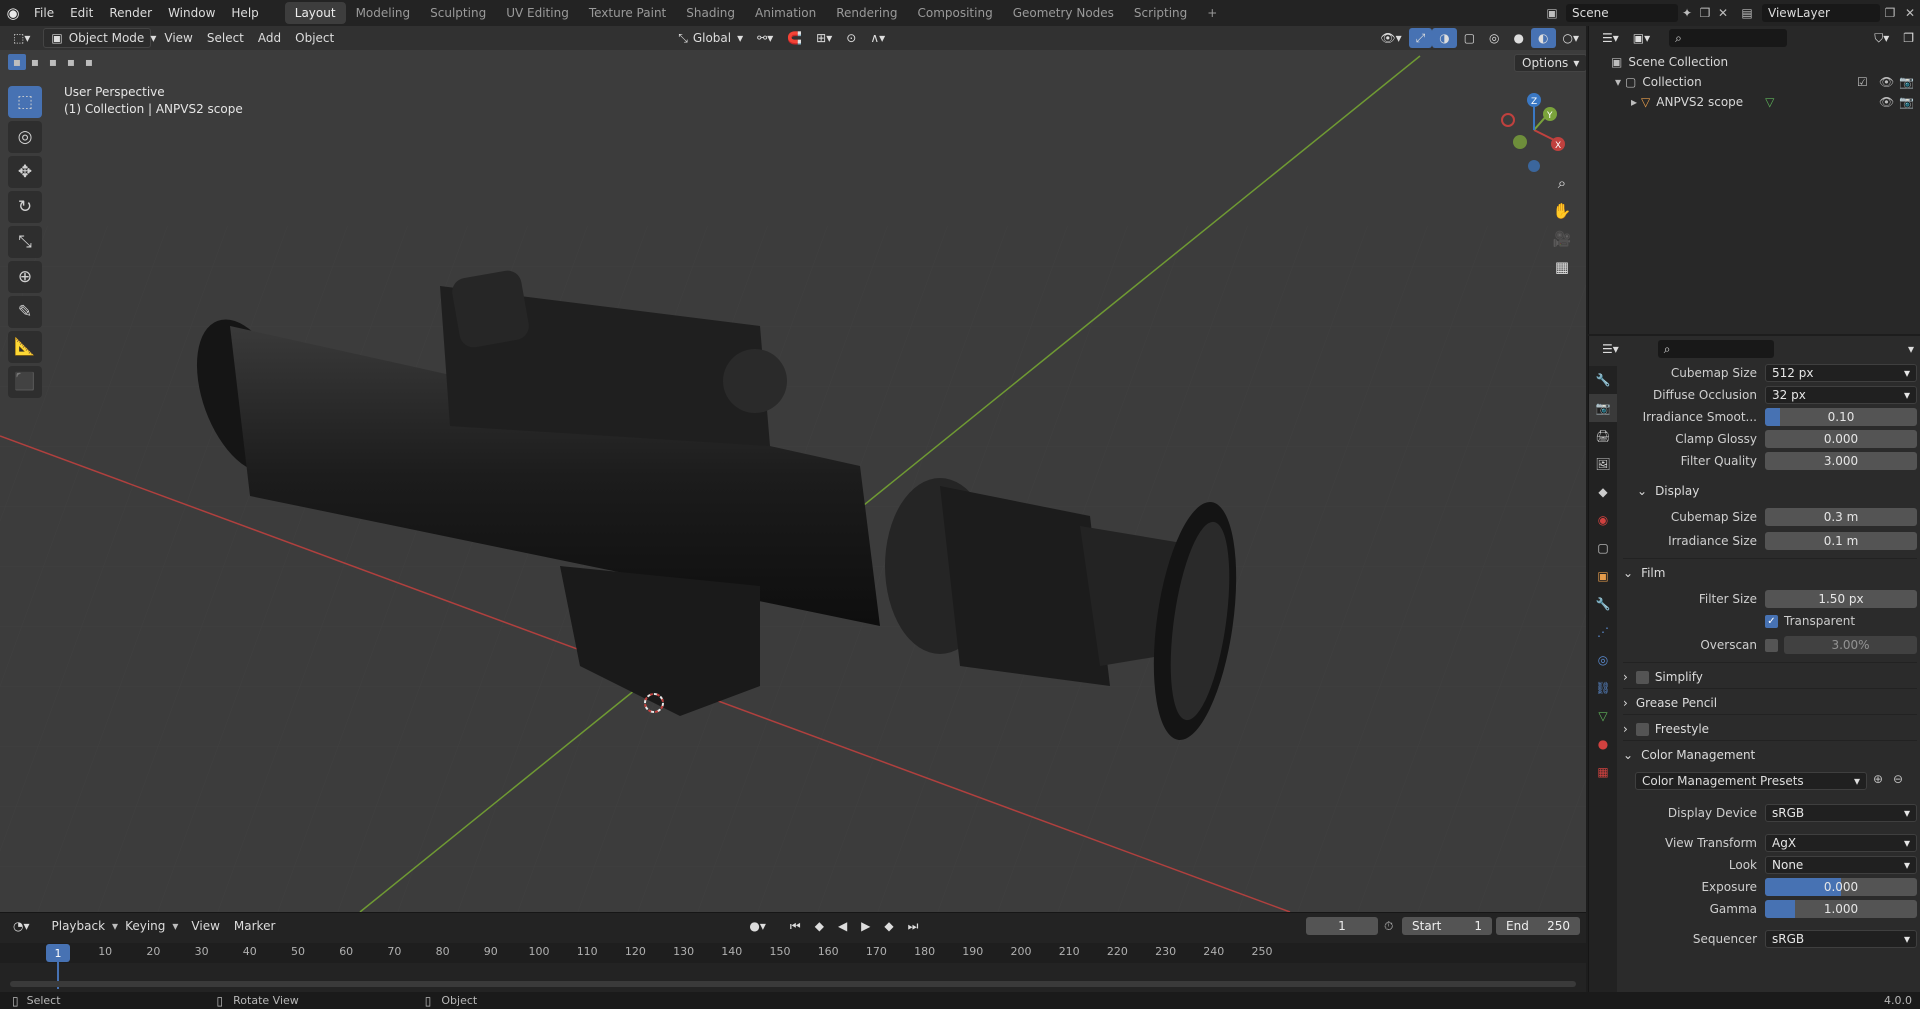 This screenshot has width=1920, height=1009. Describe the element at coordinates (1622, 13) in the screenshot. I see `scene-selector: Scene` at that location.